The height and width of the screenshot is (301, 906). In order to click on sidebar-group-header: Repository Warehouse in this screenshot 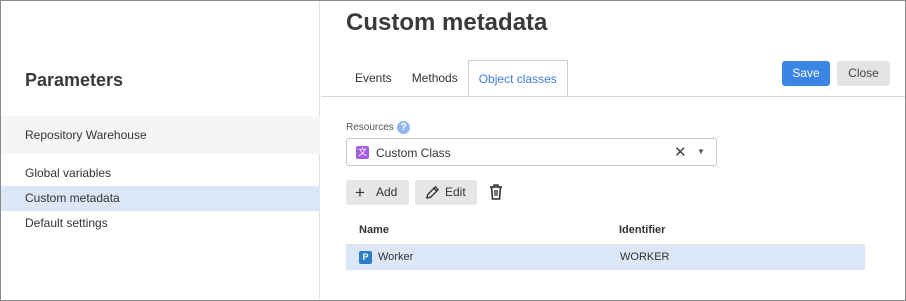, I will do `click(160, 135)`.